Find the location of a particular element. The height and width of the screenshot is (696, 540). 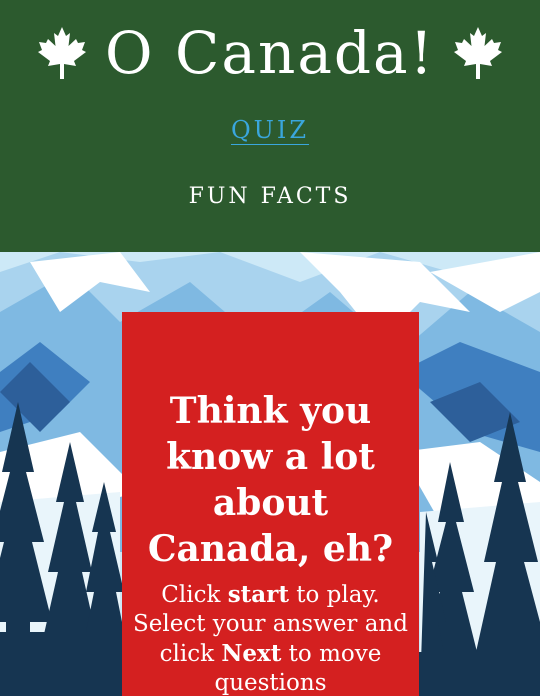

nav-link-quiz: QUIZ is located at coordinates (270, 130).